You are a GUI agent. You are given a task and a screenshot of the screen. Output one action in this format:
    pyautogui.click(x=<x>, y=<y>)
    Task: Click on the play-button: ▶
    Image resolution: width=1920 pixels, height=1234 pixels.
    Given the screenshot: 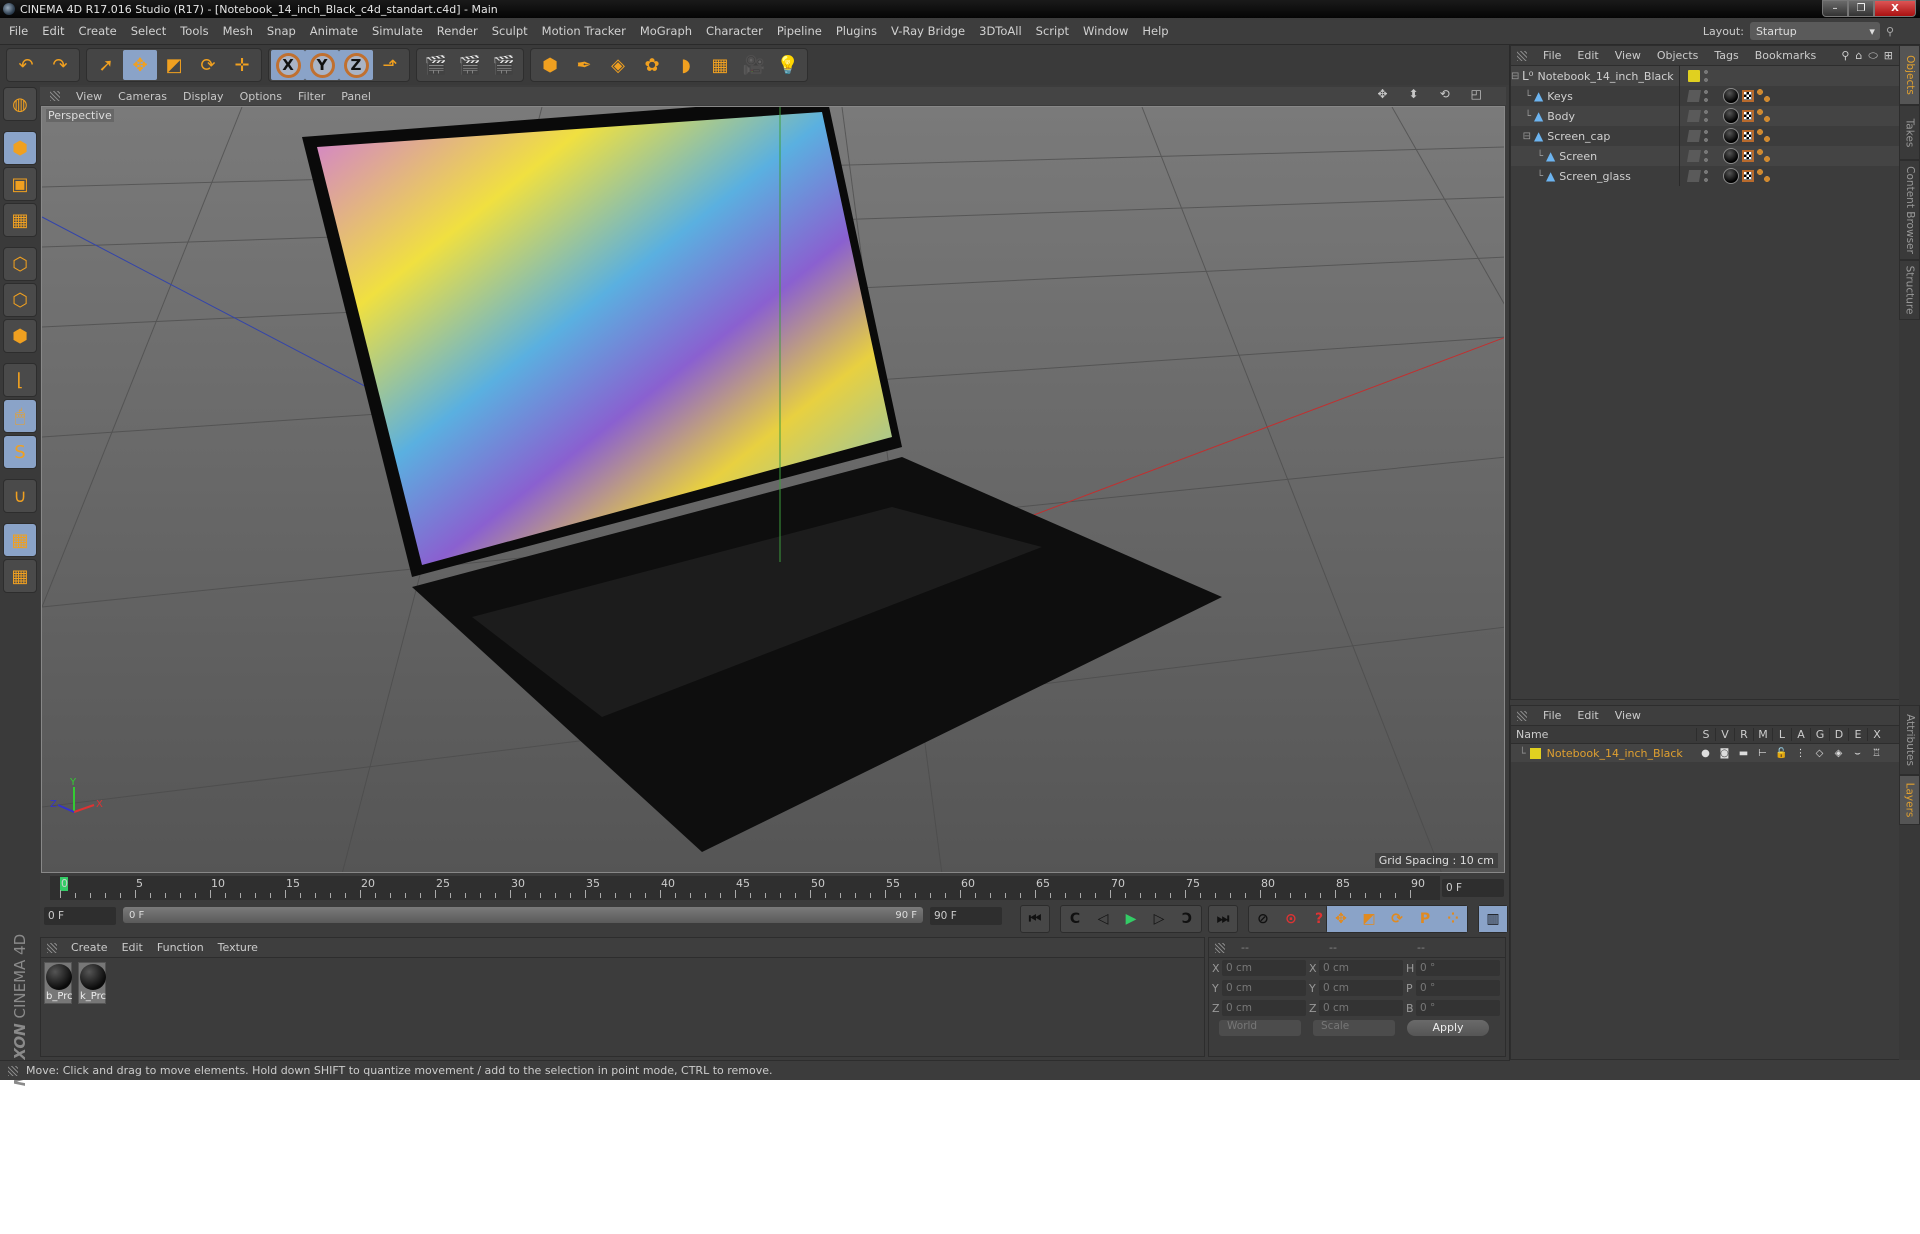 What is the action you would take?
    pyautogui.click(x=1131, y=919)
    